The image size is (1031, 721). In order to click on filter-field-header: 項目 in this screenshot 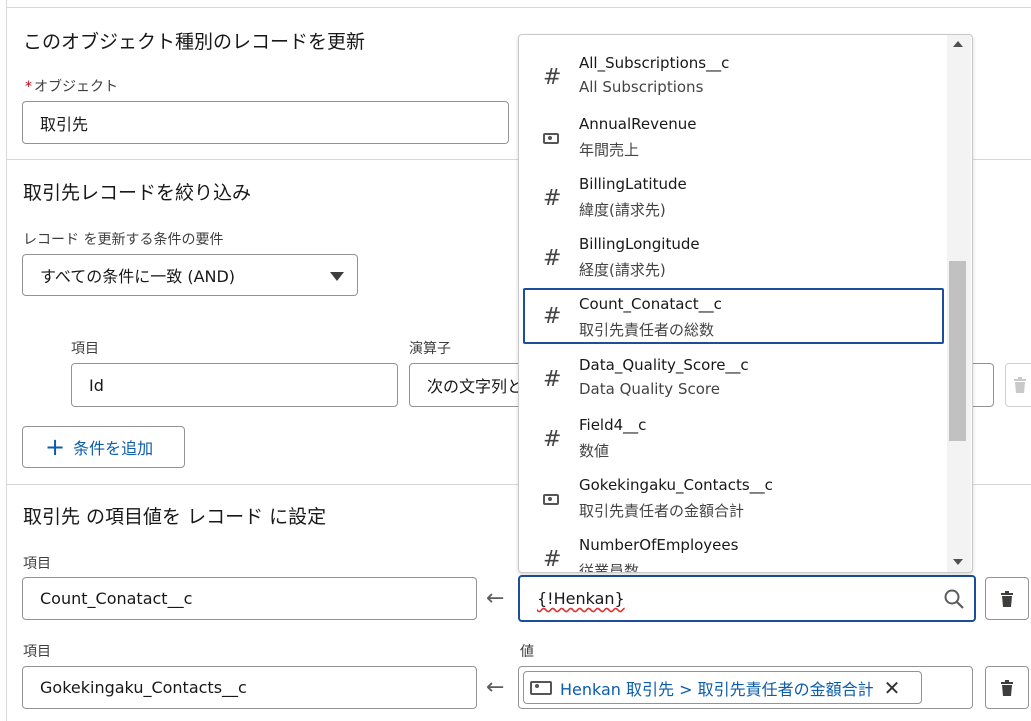, I will do `click(85, 349)`.